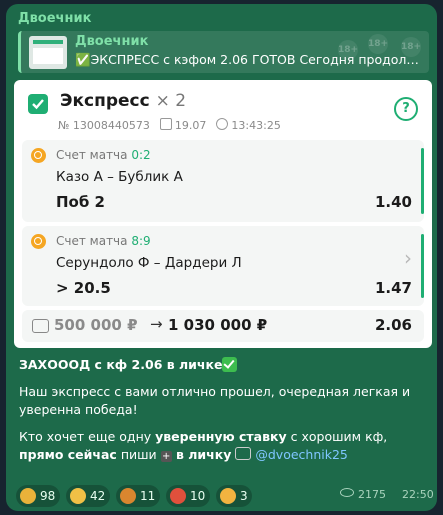 The width and height of the screenshot is (443, 515). Describe the element at coordinates (48, 52) in the screenshot. I see `reply-thumbnail` at that location.